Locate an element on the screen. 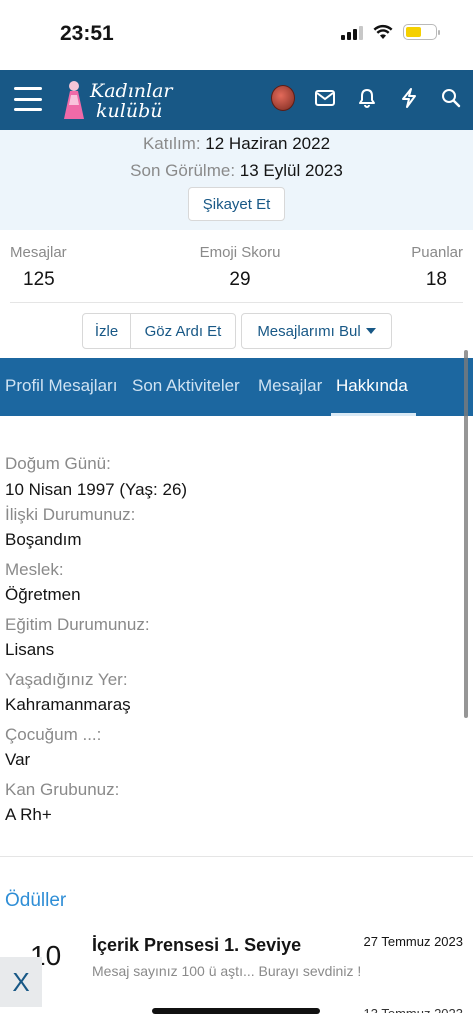 Image resolution: width=473 pixels, height=1024 pixels. stat-value: 125 is located at coordinates (39, 279).